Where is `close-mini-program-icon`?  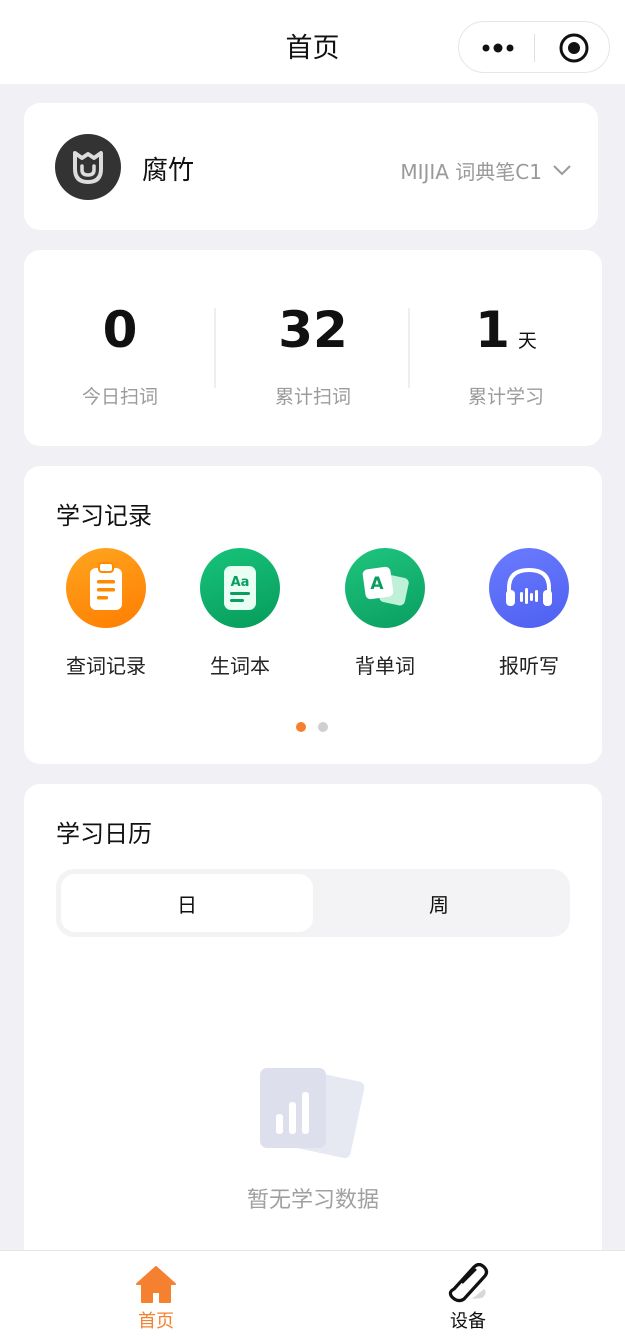 close-mini-program-icon is located at coordinates (574, 48).